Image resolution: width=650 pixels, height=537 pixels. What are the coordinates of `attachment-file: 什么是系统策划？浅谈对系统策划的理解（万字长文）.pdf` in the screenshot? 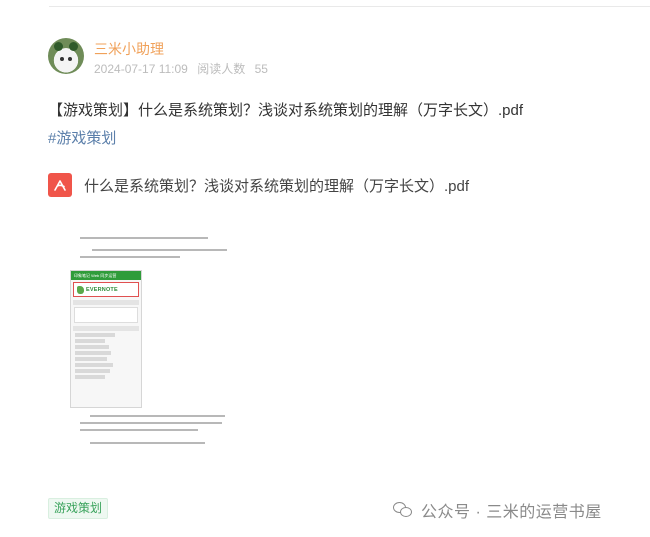 It's located at (258, 185).